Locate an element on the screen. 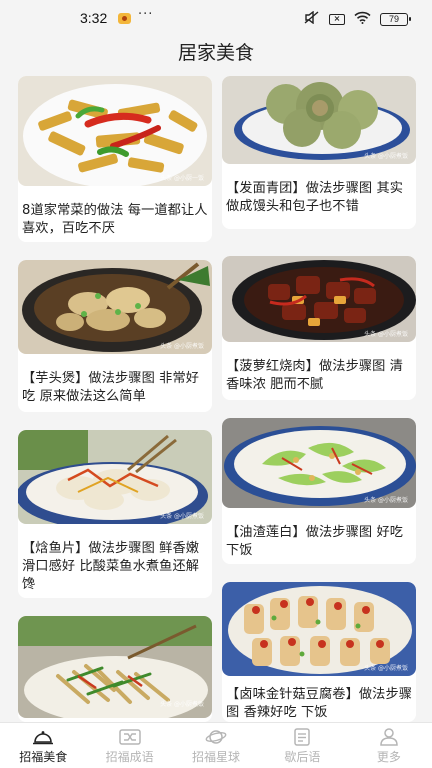 Image resolution: width=432 pixels, height=768 pixels. shuffle-icon is located at coordinates (129, 737).